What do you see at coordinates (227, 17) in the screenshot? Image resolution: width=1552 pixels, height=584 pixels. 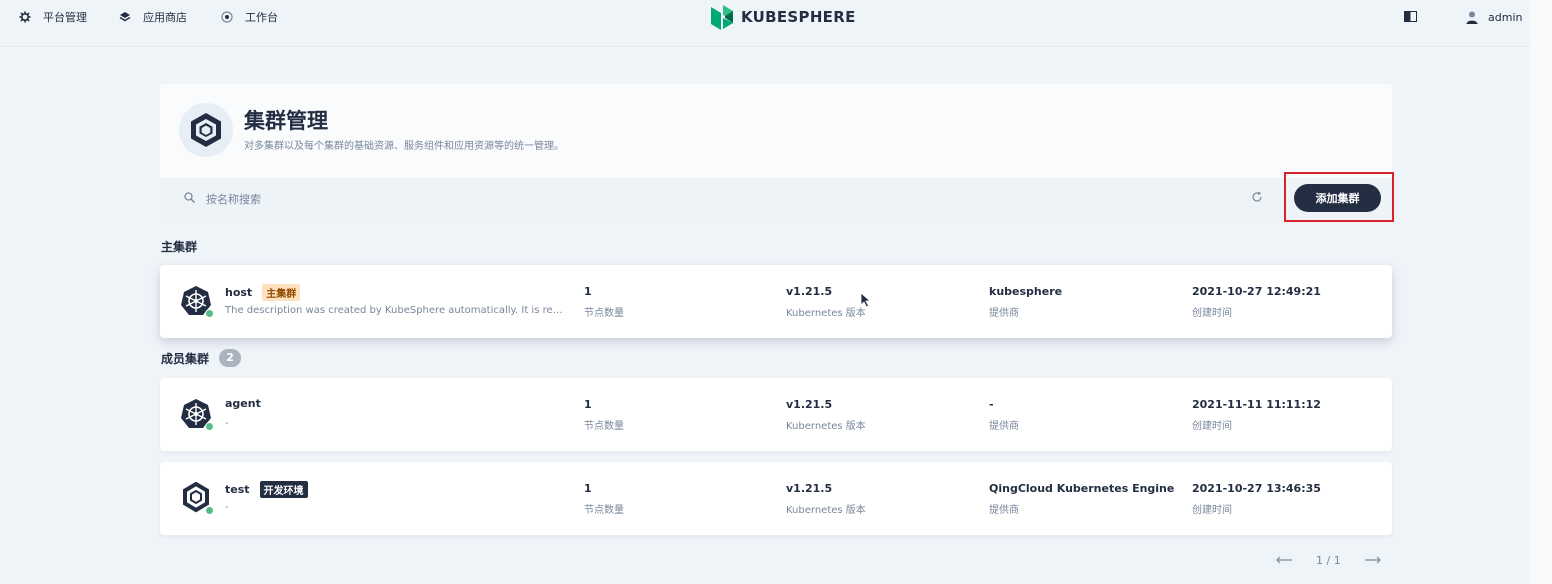 I see `compass-icon` at bounding box center [227, 17].